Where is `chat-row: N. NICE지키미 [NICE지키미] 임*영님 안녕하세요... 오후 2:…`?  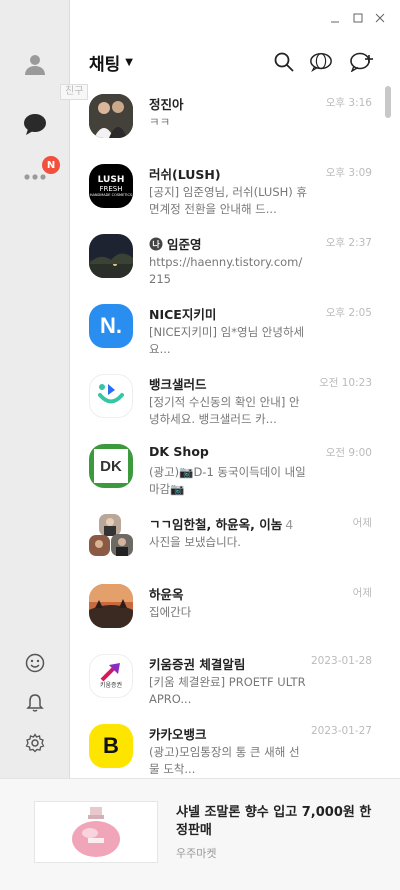
chat-row: N. NICE지키미 [NICE지키미] 임*영님 안녕하세요... 오후 2:… is located at coordinates (228, 338).